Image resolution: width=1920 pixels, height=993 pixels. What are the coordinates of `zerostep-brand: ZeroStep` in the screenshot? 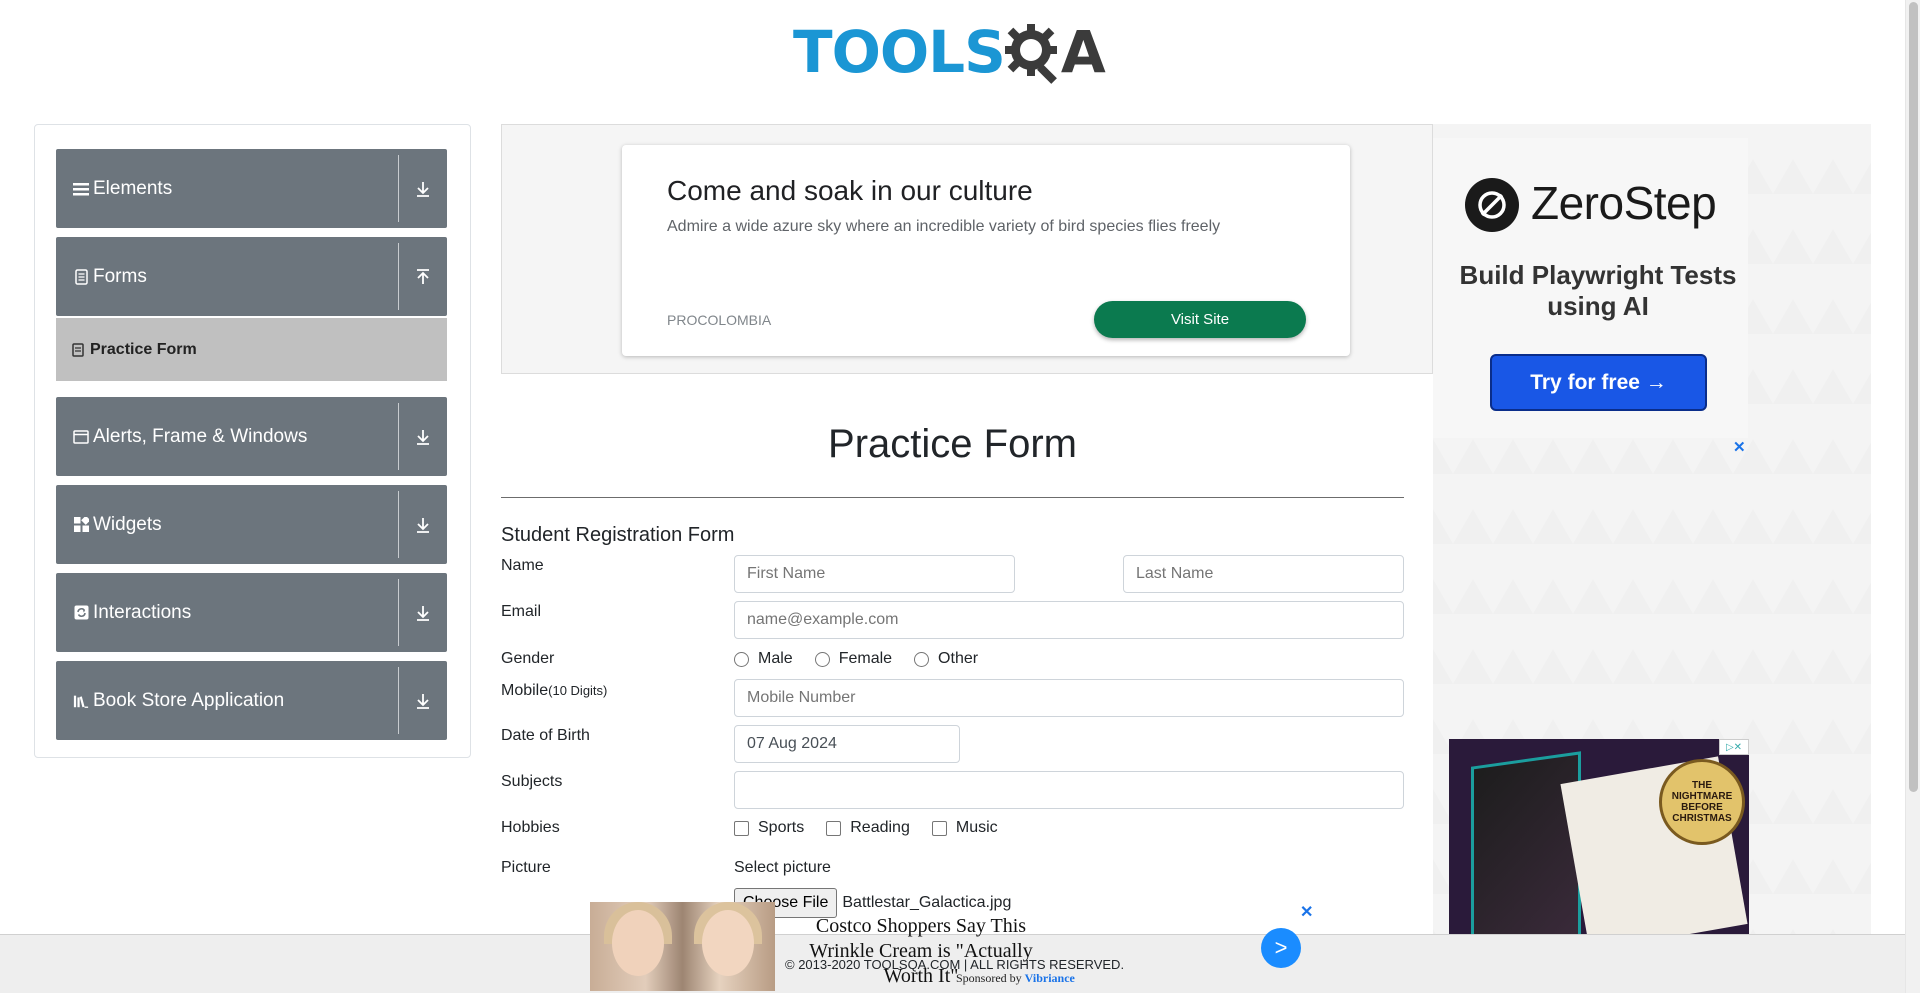 It's located at (1624, 203).